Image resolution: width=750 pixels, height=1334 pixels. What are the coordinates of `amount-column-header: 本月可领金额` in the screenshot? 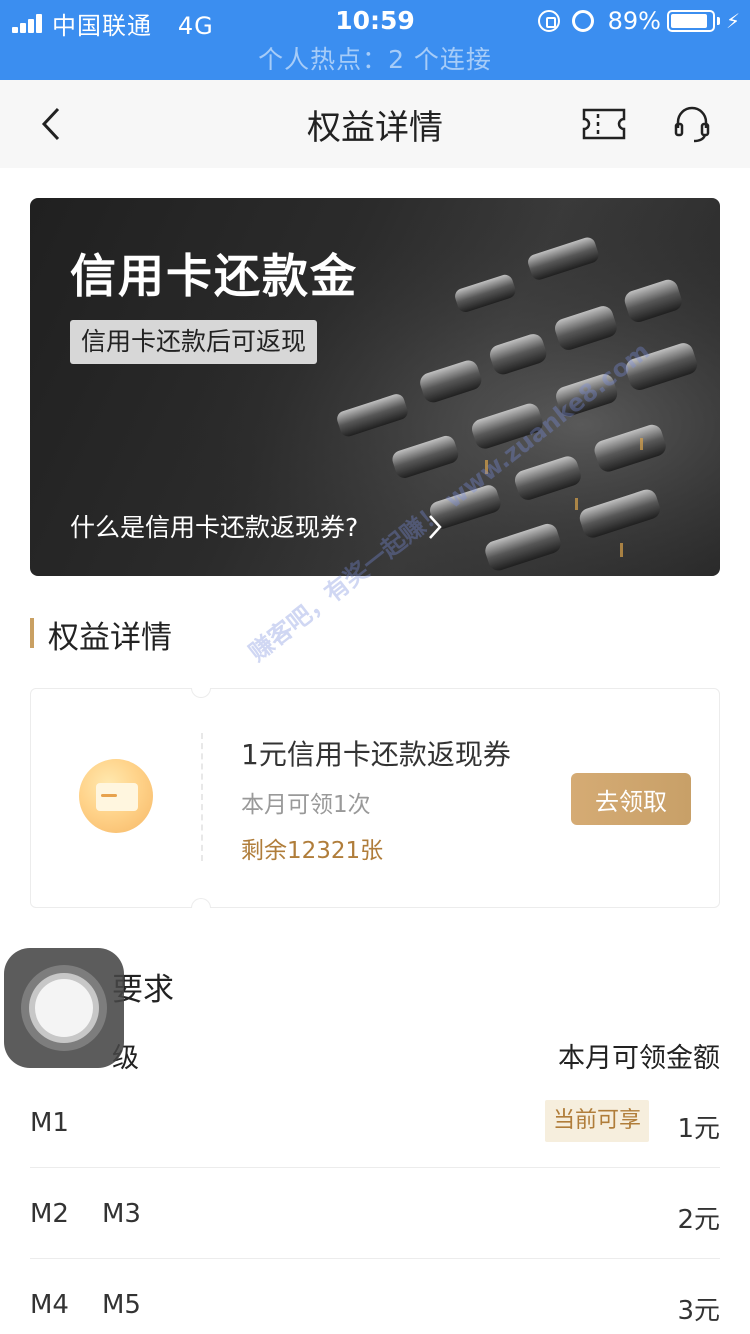 It's located at (639, 1058).